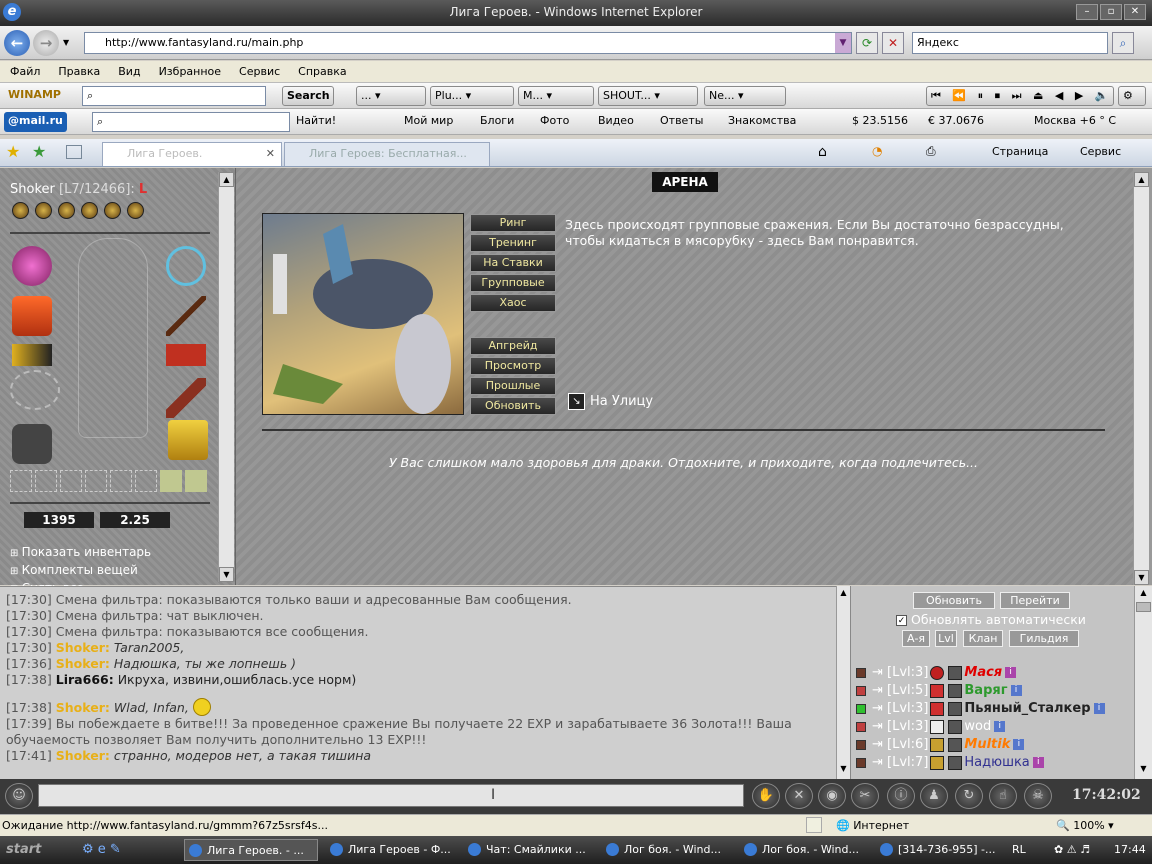 This screenshot has height=864, width=1152. Describe the element at coordinates (13, 151) in the screenshot. I see `favorites-star-icon: ★` at that location.